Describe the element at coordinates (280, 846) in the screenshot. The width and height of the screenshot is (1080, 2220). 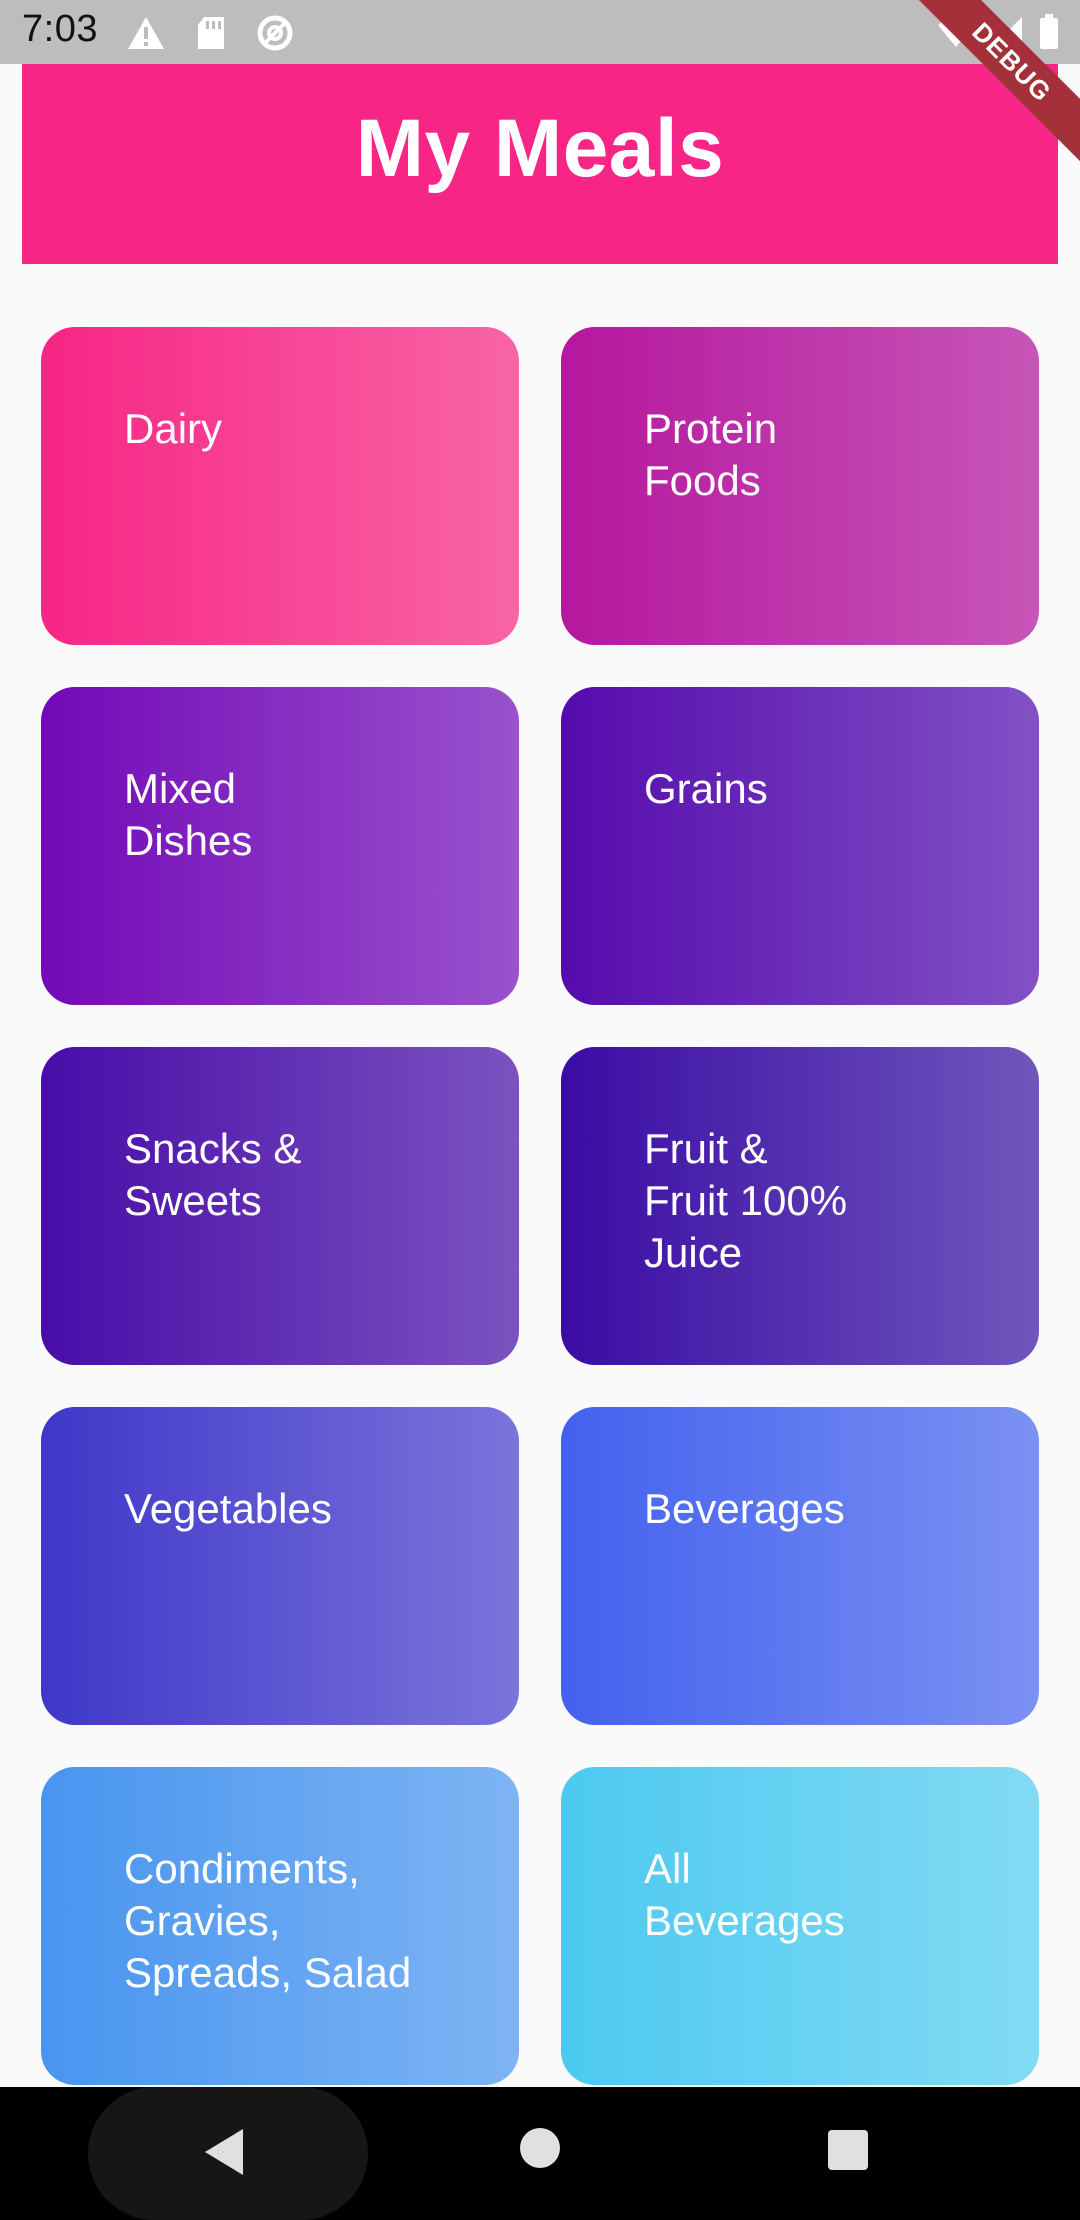
I see `category-tile-mixed-dishes: Mixed Dishes` at that location.